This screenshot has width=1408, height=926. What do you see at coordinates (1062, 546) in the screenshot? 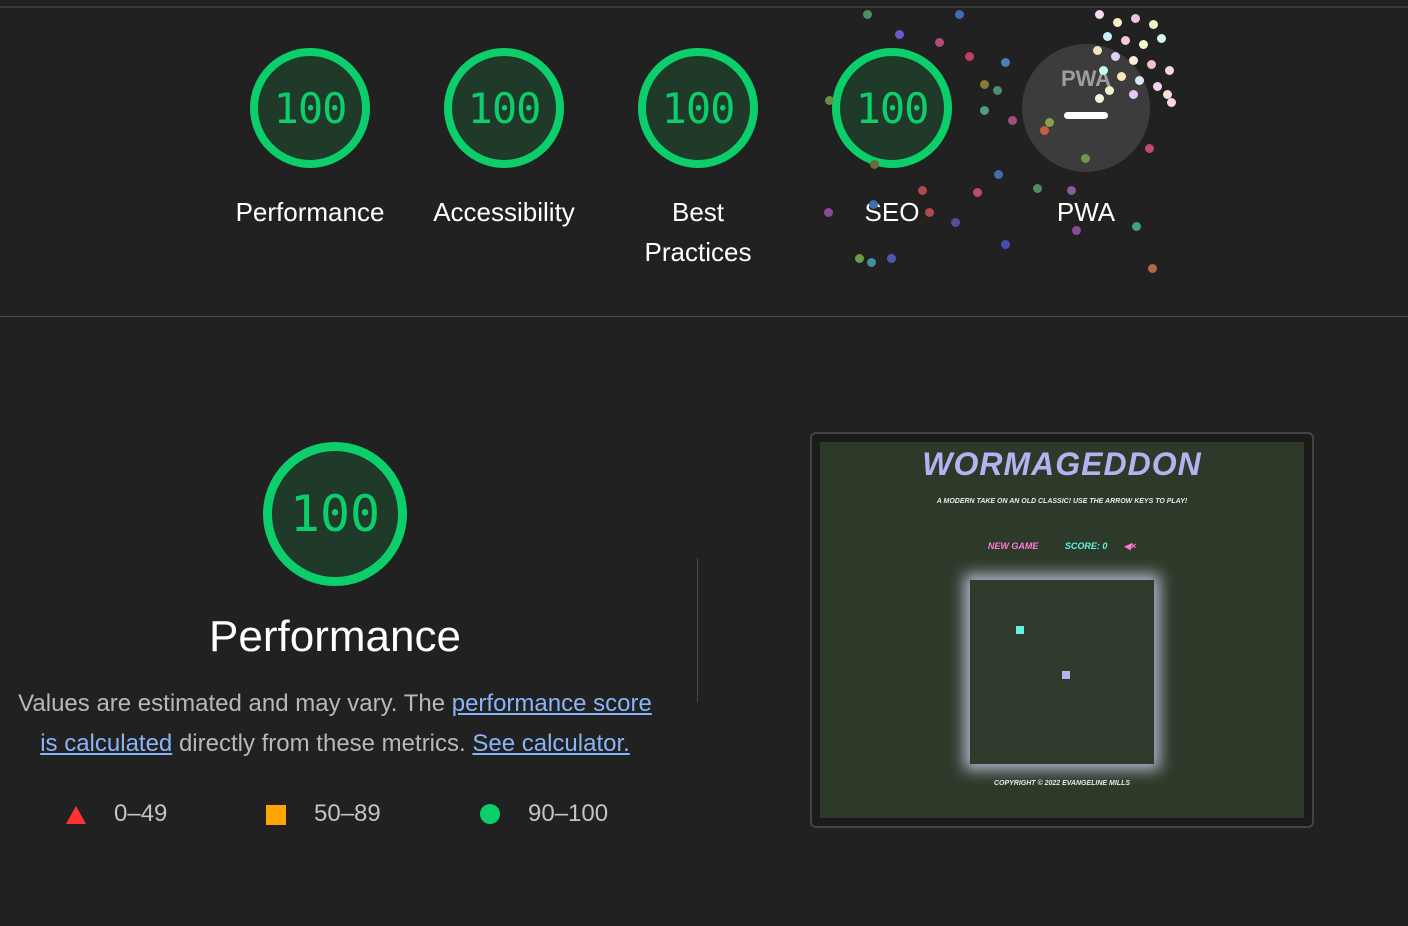
I see `game-controls: NEW GAME SCORE: 0 ◀×` at bounding box center [1062, 546].